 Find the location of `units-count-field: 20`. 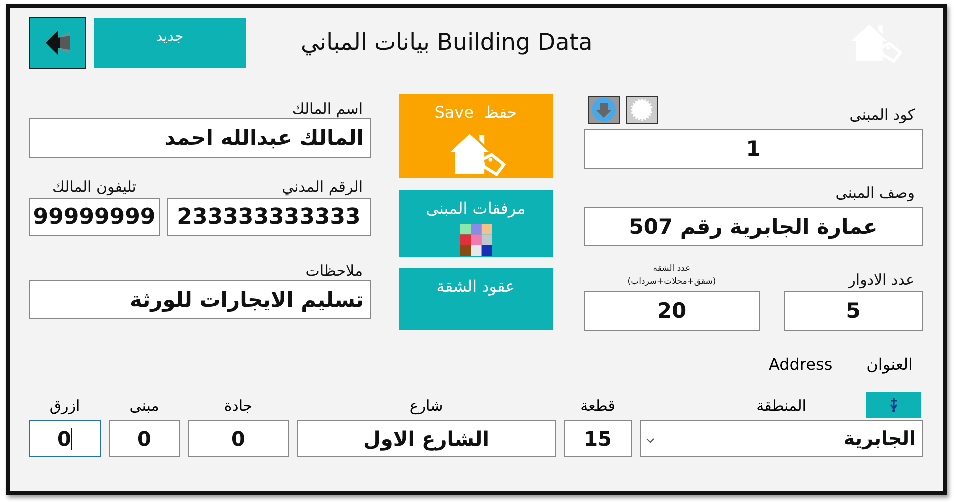

units-count-field: 20 is located at coordinates (672, 311).